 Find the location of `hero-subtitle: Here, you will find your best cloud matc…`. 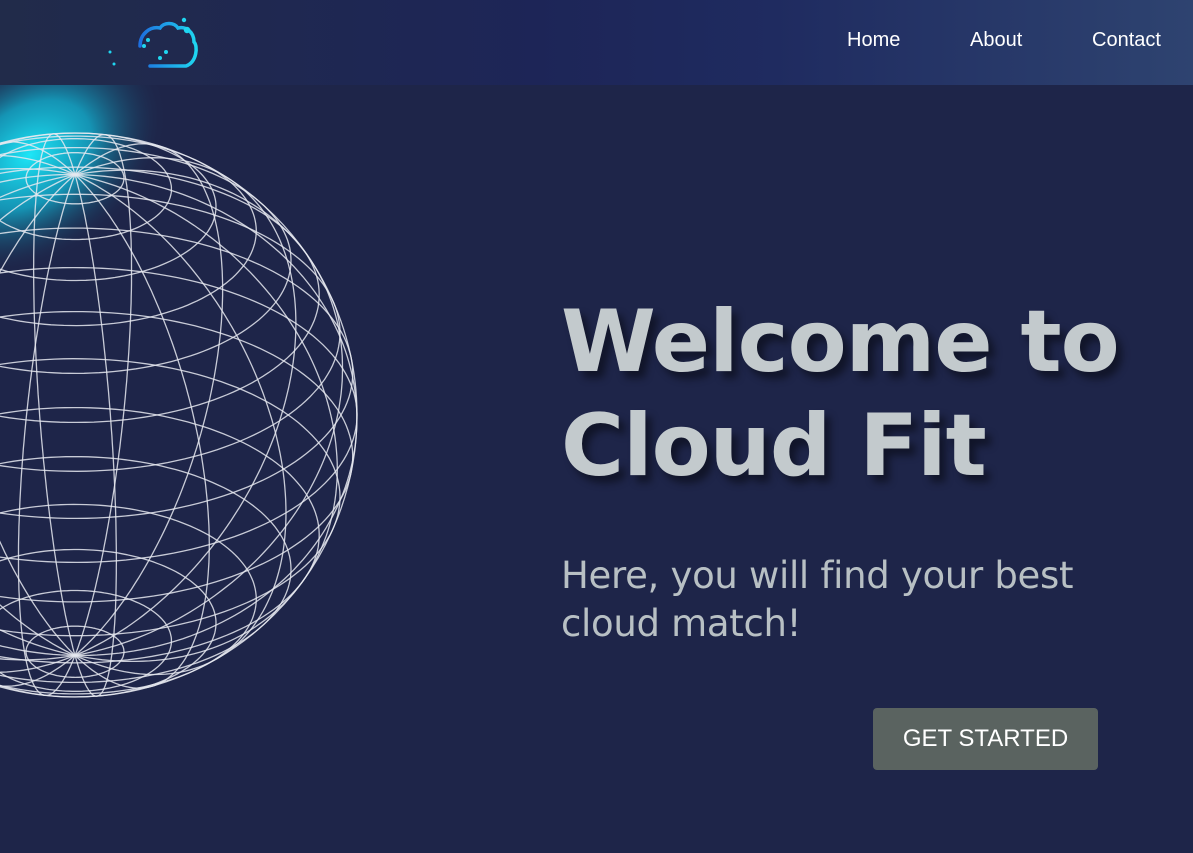

hero-subtitle: Here, you will find your best cloud matc… is located at coordinates (817, 599).